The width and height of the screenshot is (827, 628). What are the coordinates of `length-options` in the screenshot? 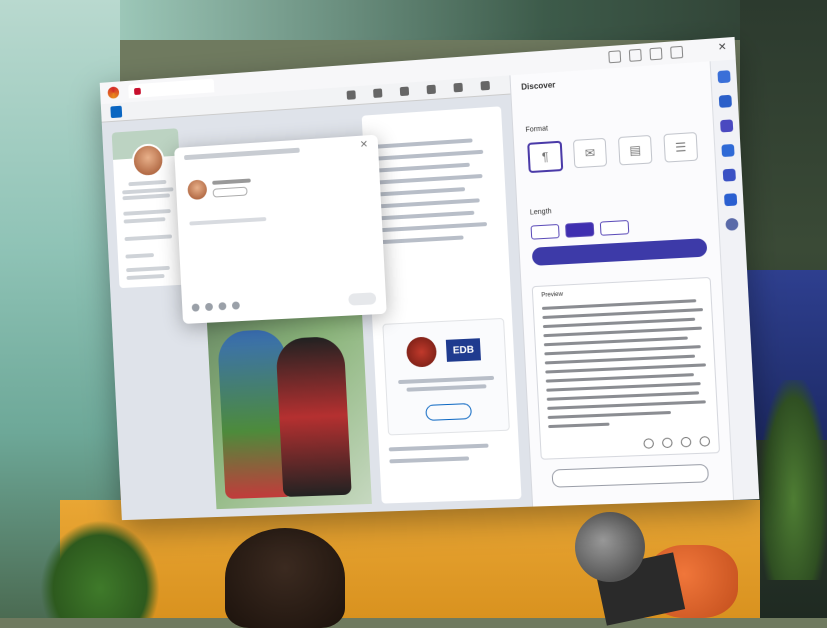 It's located at (580, 230).